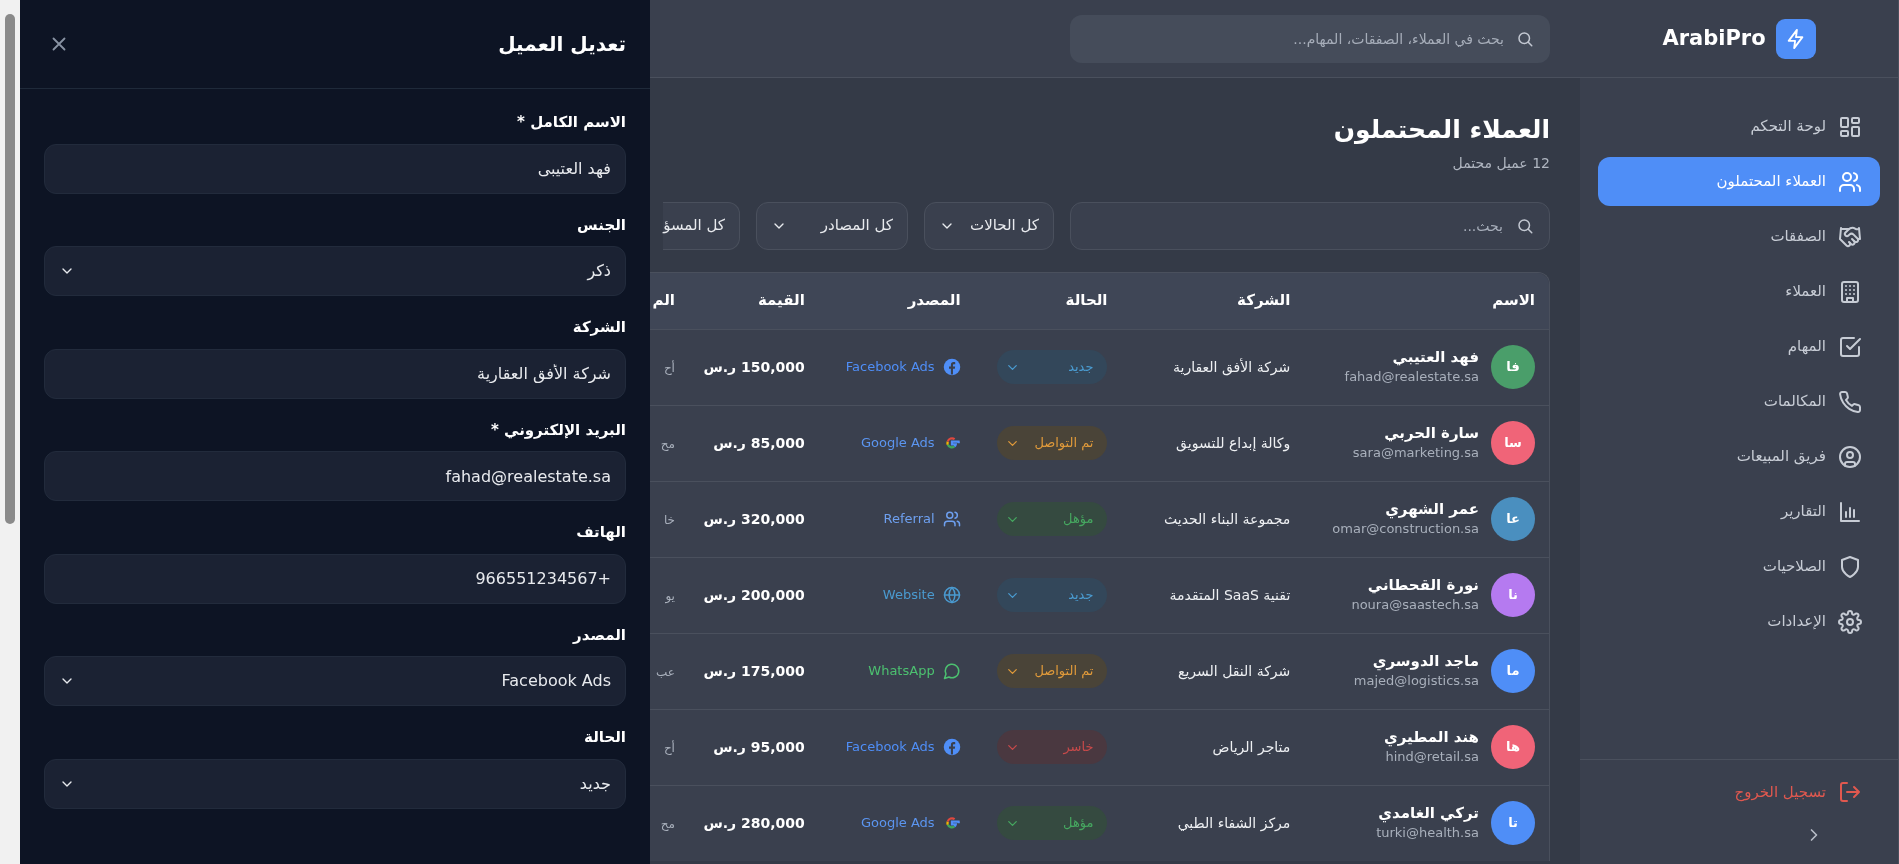 This screenshot has height=864, width=1899. What do you see at coordinates (1513, 367) in the screenshot?
I see `avatar: فا` at bounding box center [1513, 367].